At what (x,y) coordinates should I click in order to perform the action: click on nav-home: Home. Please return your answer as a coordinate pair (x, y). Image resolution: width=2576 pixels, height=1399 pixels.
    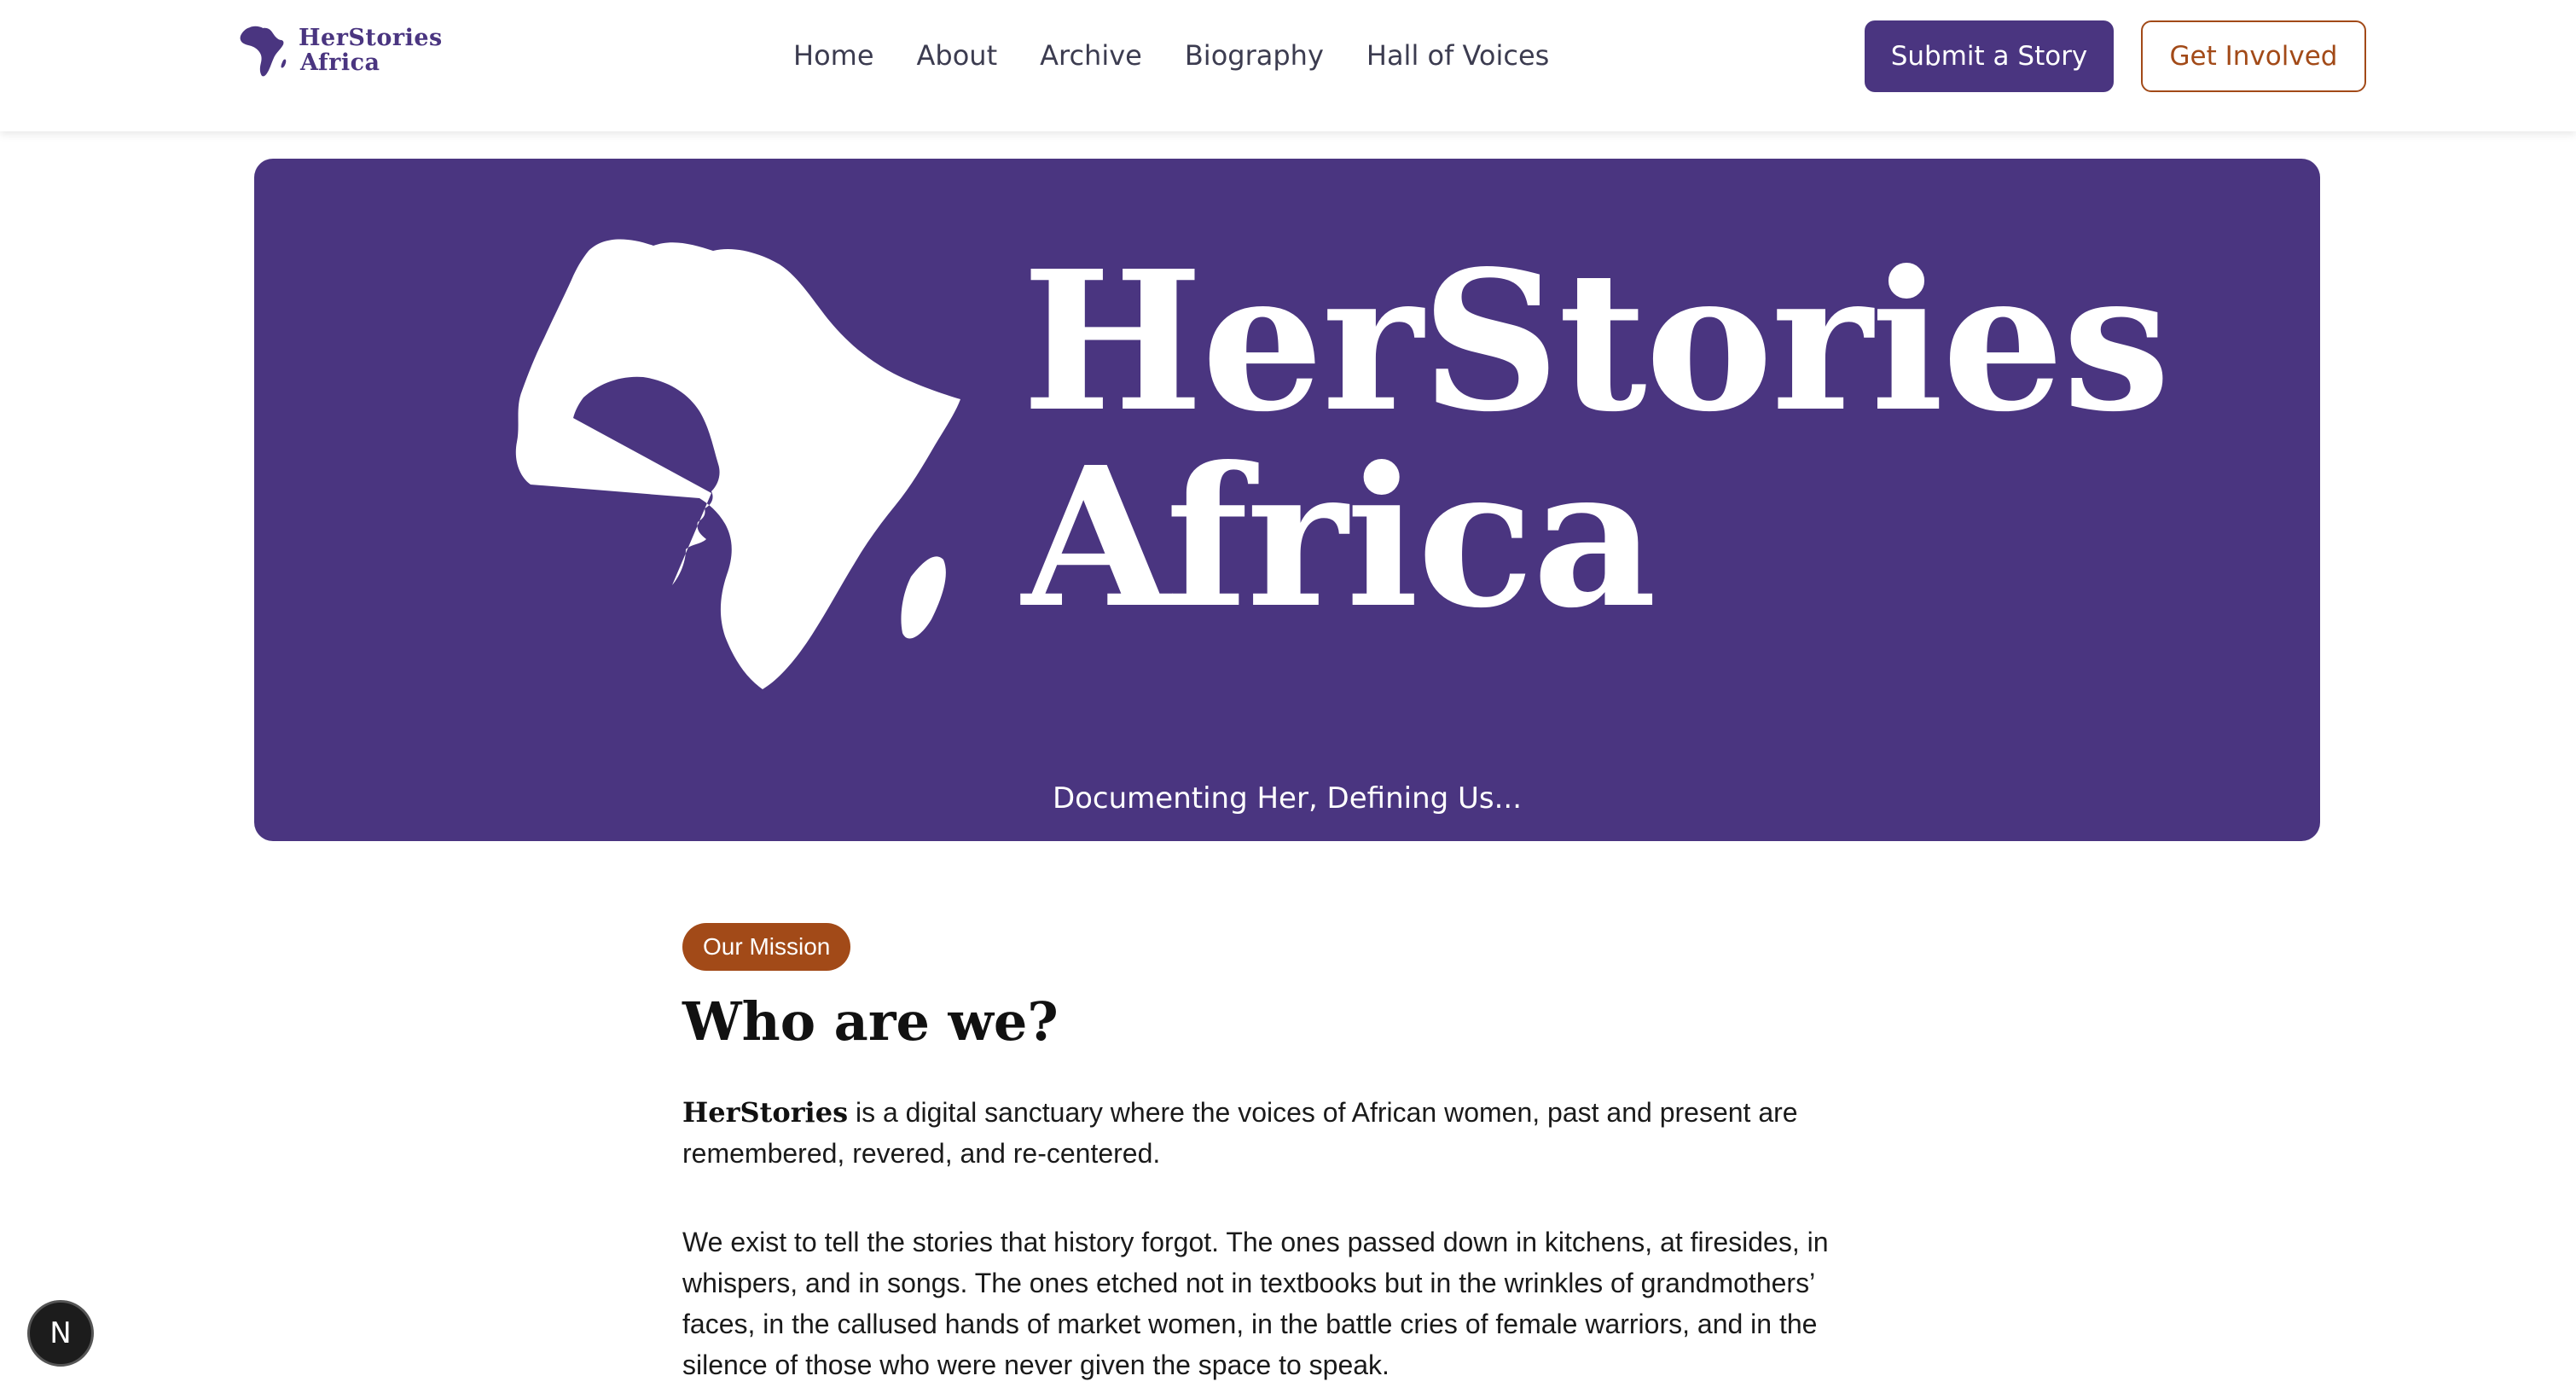
    Looking at the image, I should click on (833, 55).